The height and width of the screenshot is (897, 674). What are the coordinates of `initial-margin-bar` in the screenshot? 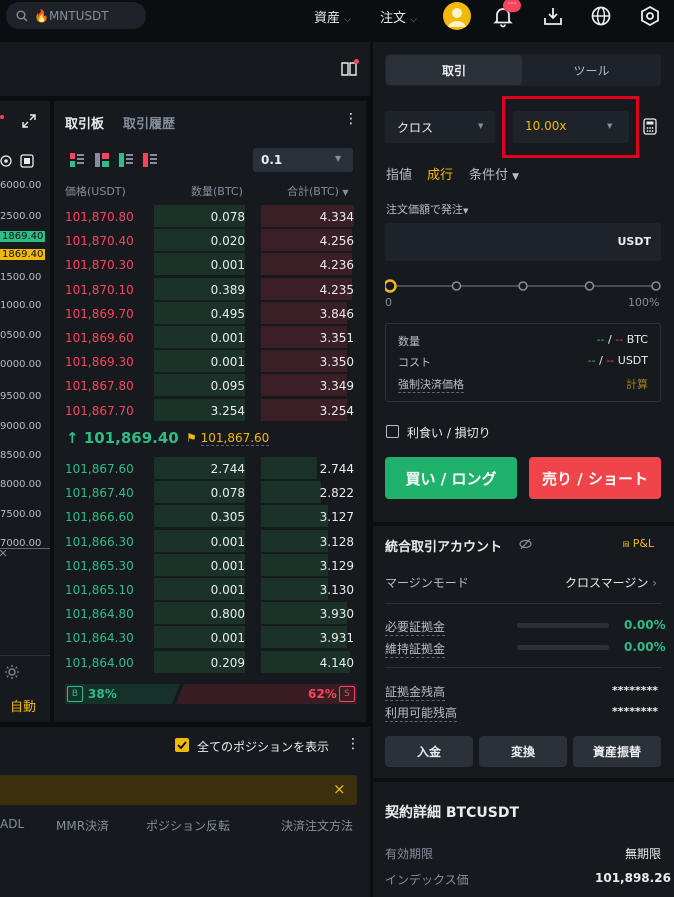 It's located at (563, 625).